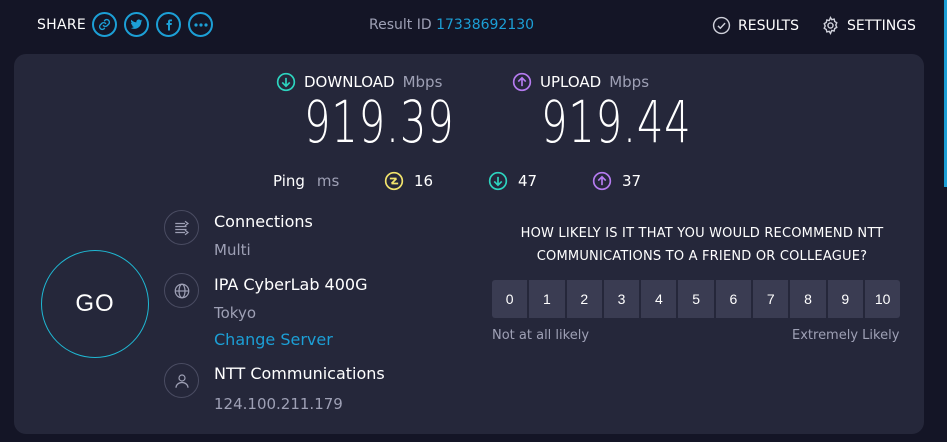 The height and width of the screenshot is (442, 947). What do you see at coordinates (235, 313) in the screenshot?
I see `server-location: Tokyo` at bounding box center [235, 313].